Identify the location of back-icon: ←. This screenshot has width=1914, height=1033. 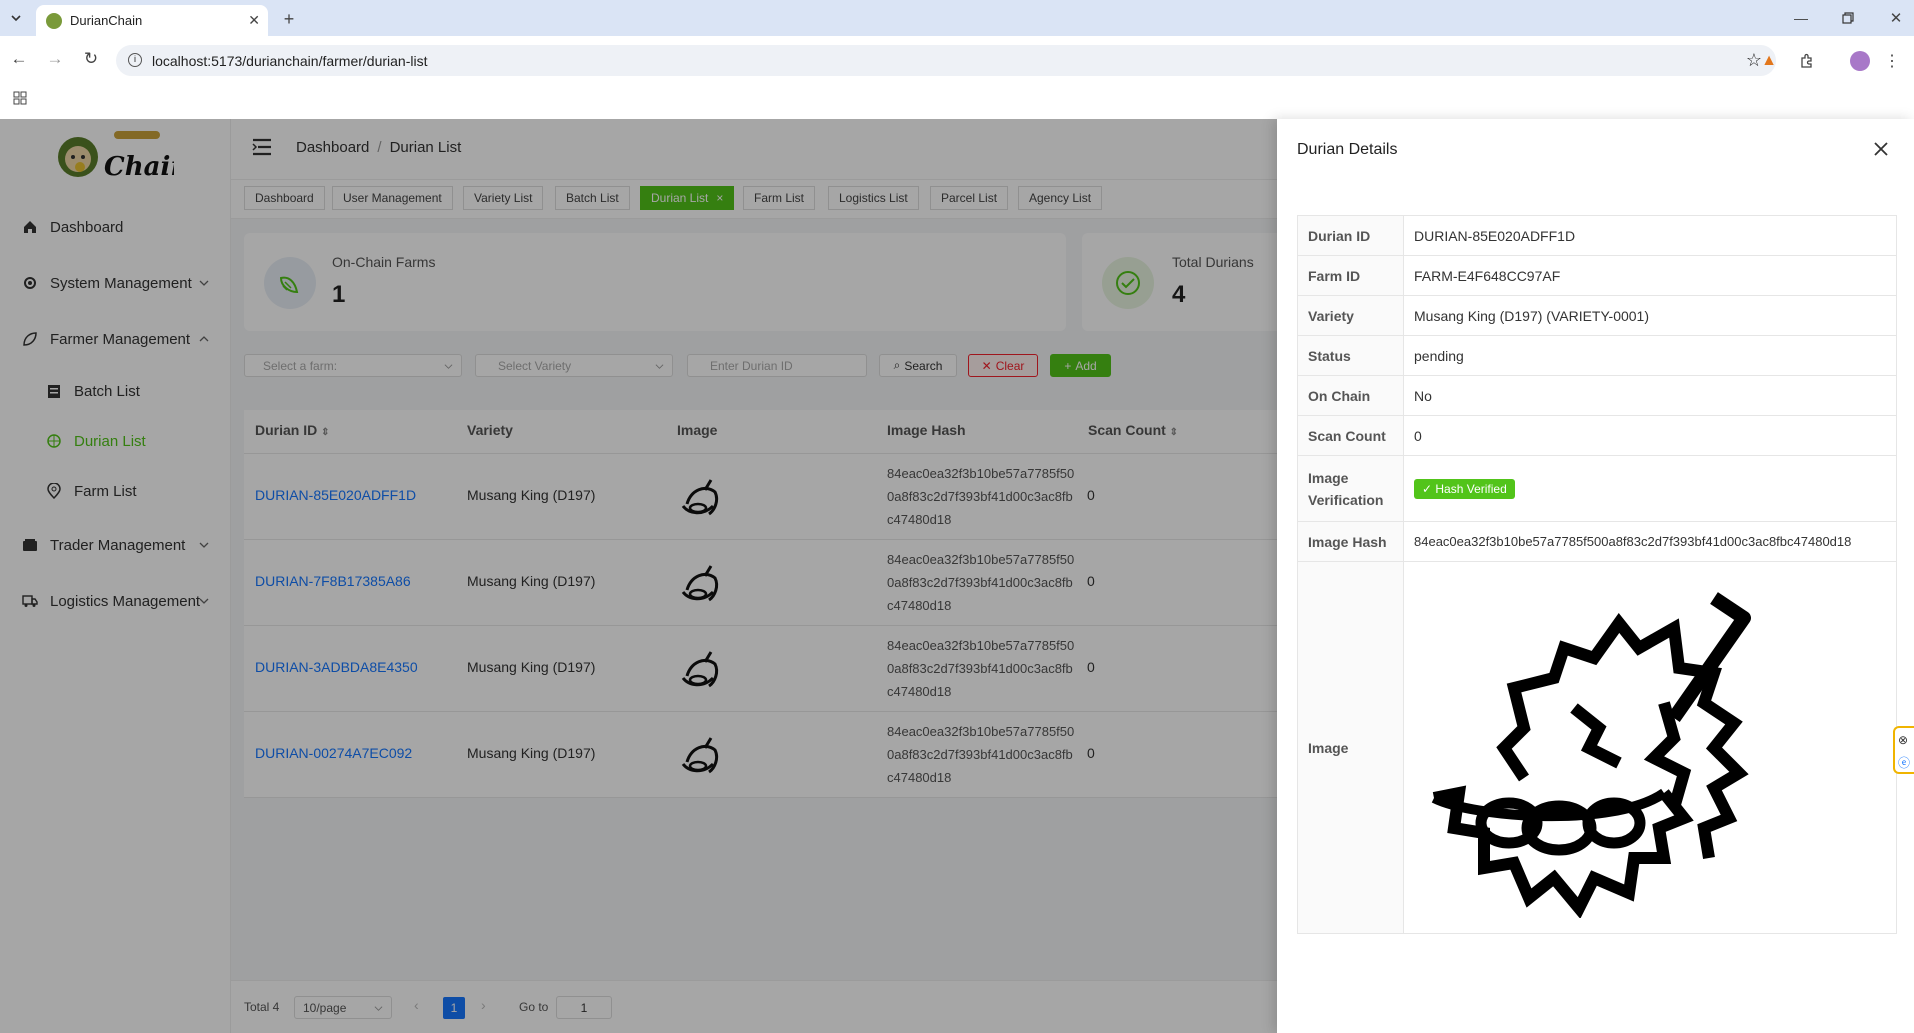
(19, 59).